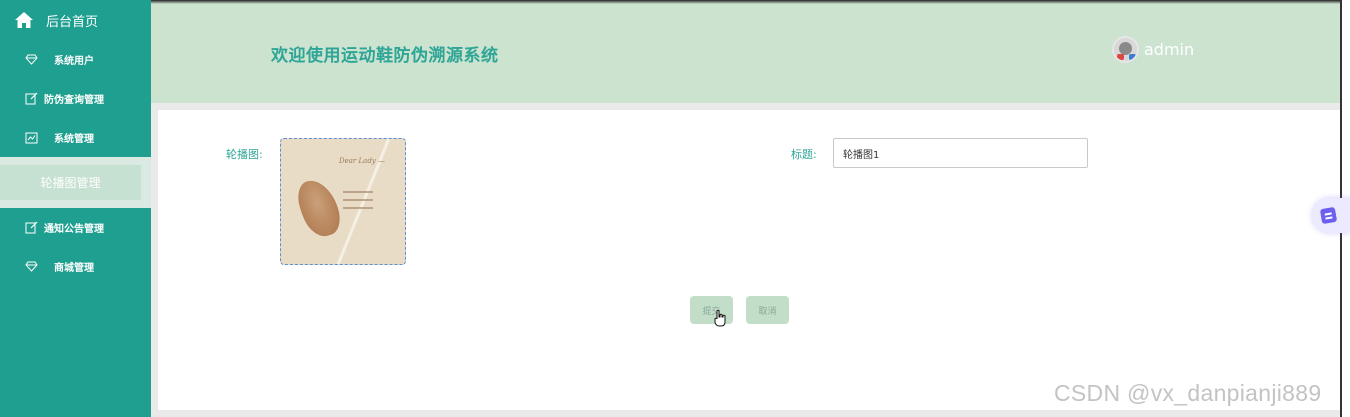 Image resolution: width=1350 pixels, height=417 pixels. Describe the element at coordinates (319, 208) in the screenshot. I see `shoe-image` at that location.